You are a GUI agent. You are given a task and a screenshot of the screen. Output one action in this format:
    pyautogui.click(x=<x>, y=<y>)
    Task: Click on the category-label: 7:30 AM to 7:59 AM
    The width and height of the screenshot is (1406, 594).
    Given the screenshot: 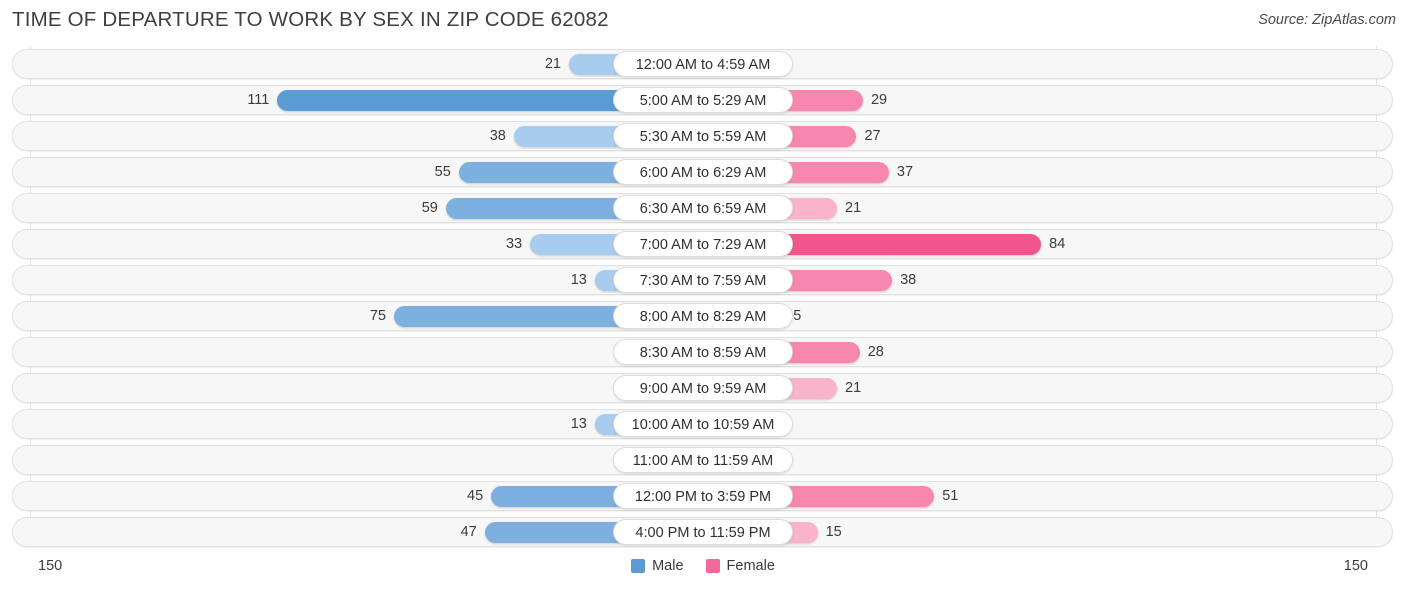 What is the action you would take?
    pyautogui.click(x=703, y=280)
    